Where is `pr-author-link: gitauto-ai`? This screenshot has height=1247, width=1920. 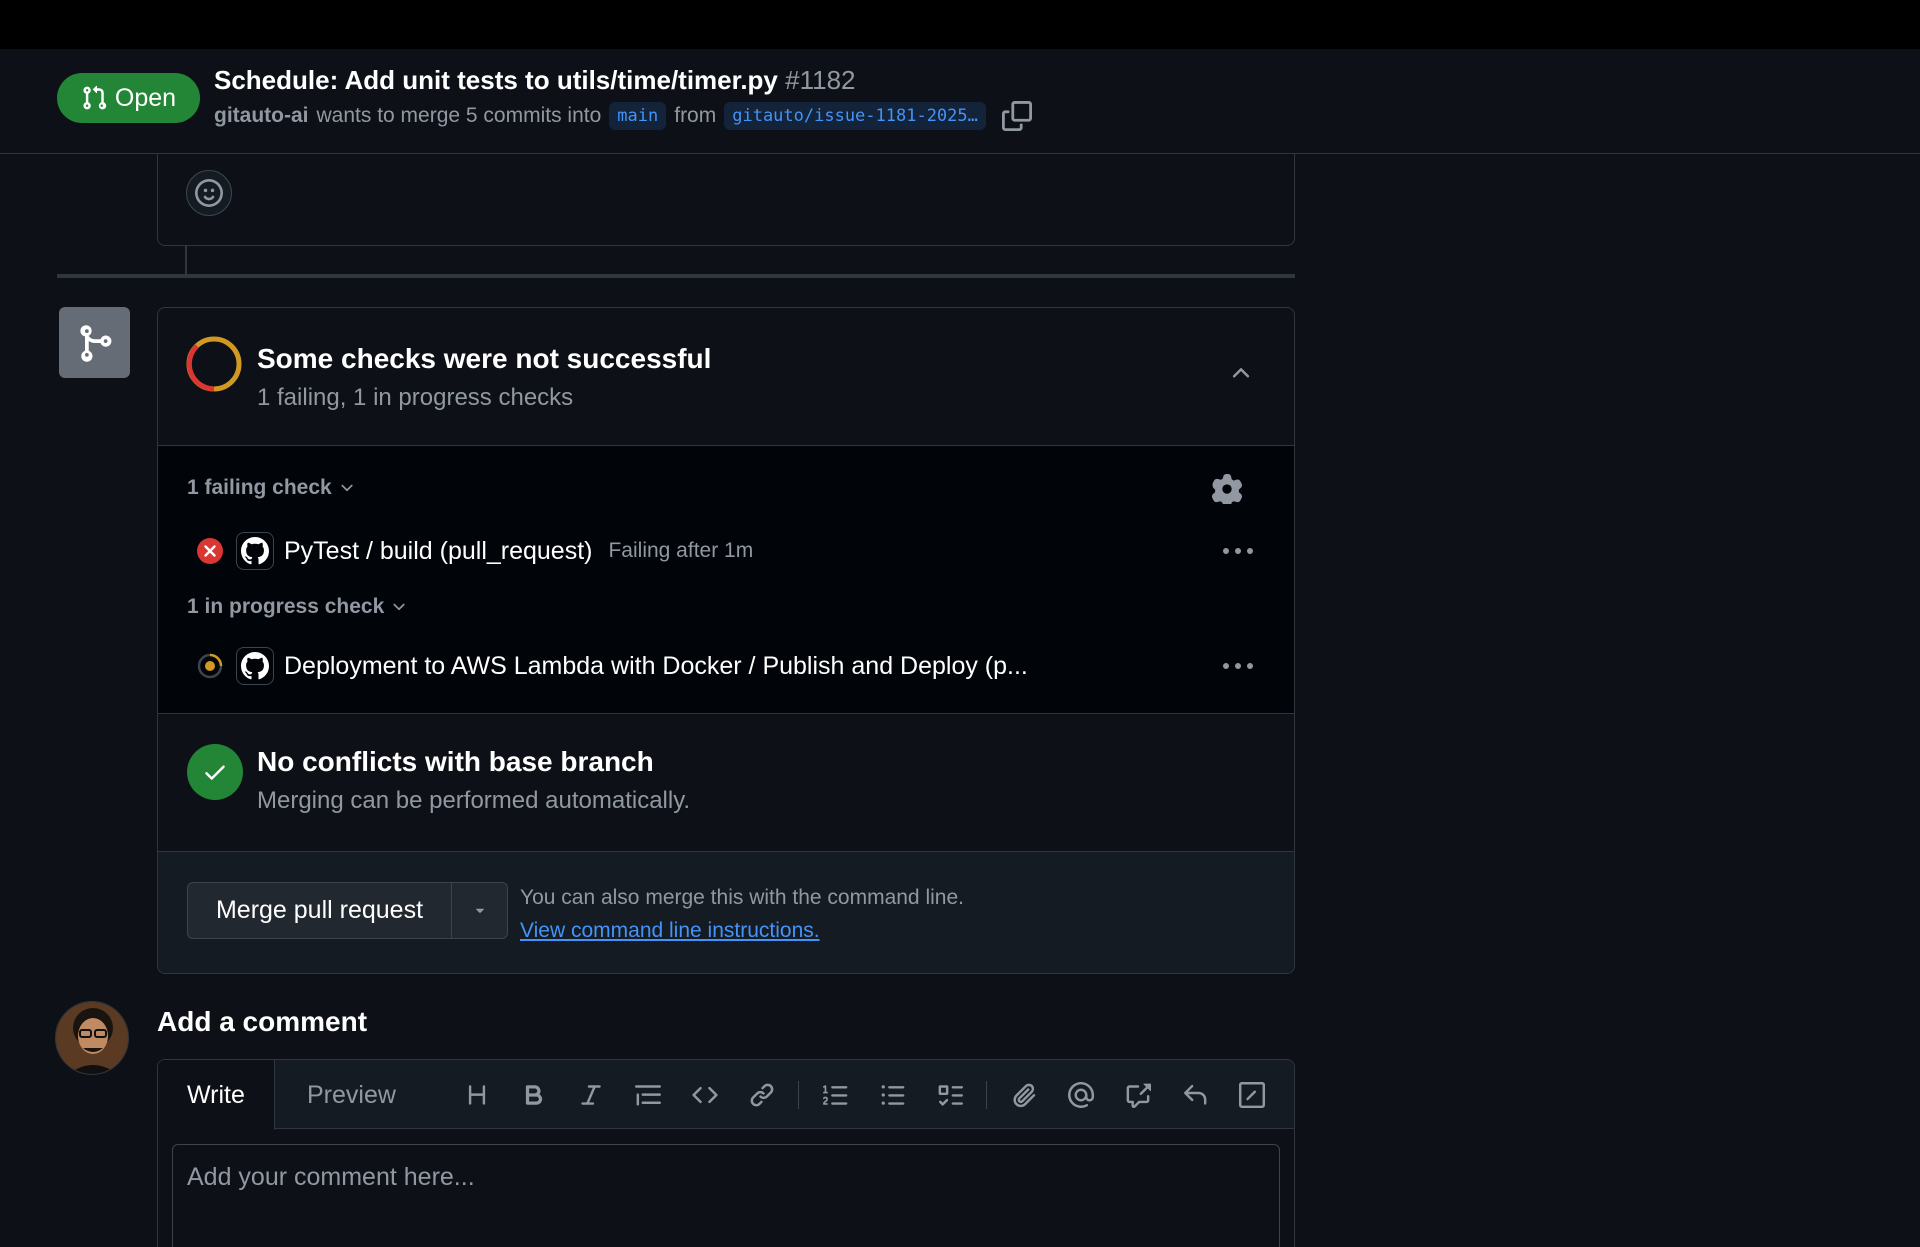 pr-author-link: gitauto-ai is located at coordinates (261, 116).